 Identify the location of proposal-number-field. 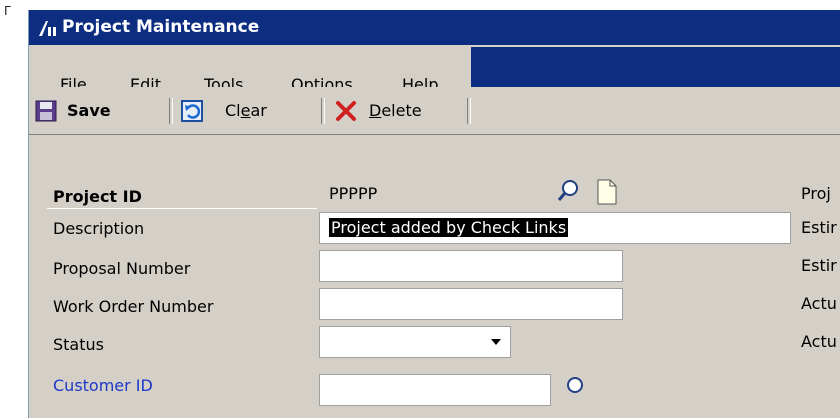
(471, 266).